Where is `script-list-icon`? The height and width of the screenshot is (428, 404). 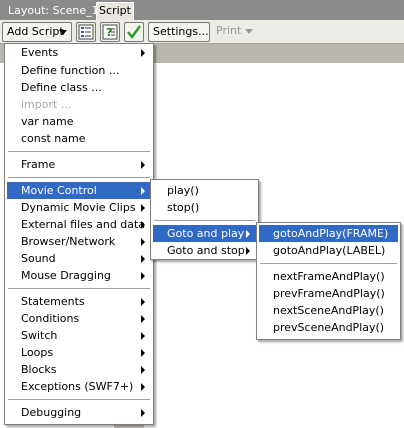 script-list-icon is located at coordinates (86, 32).